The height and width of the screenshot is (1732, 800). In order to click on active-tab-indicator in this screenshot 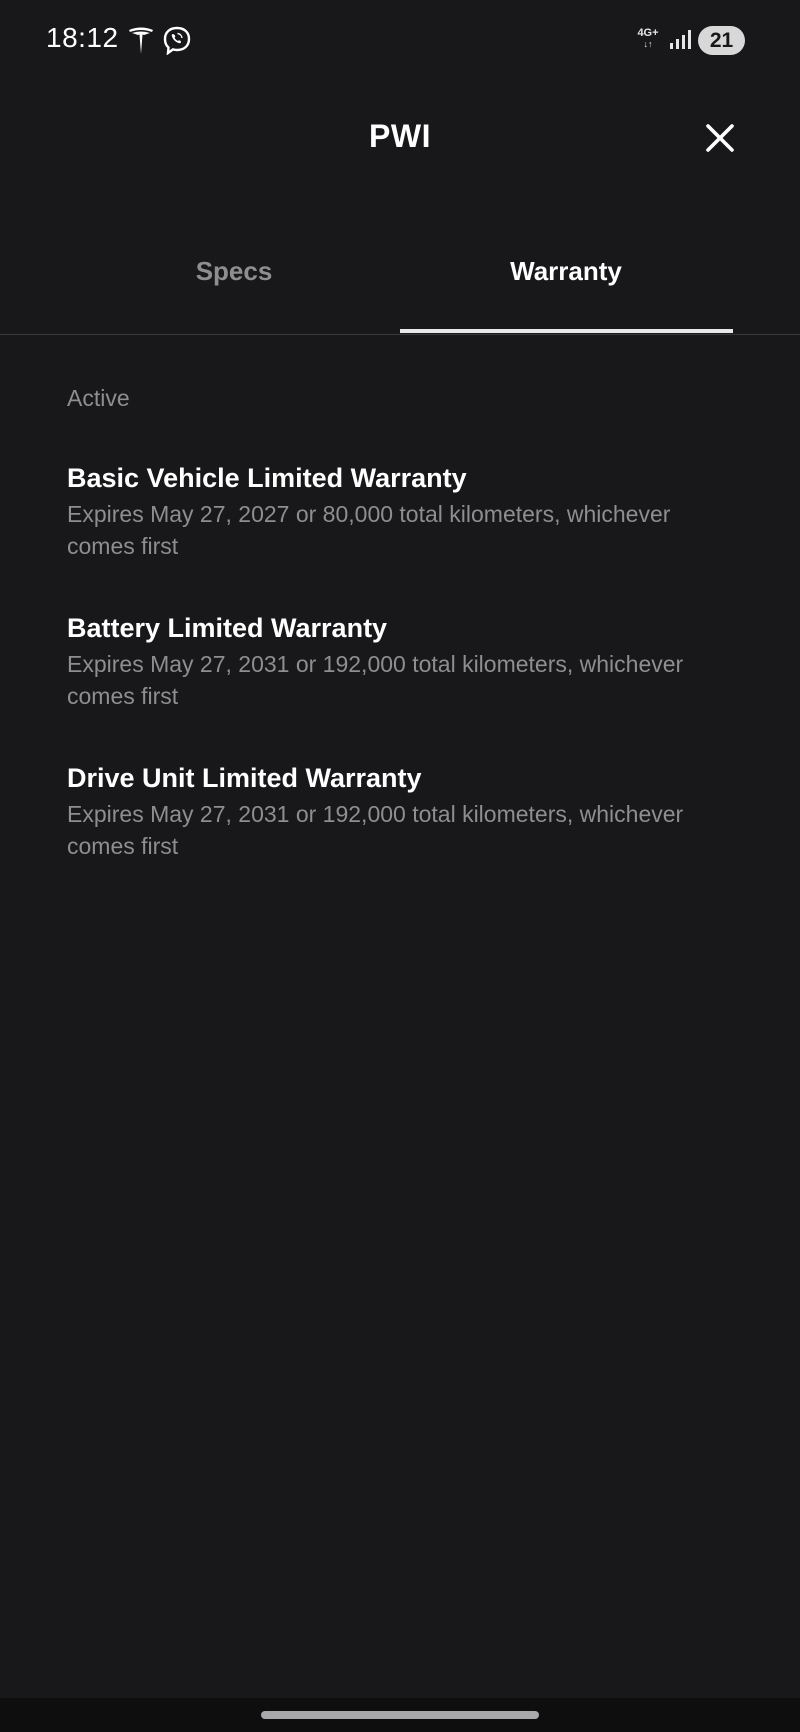, I will do `click(566, 331)`.